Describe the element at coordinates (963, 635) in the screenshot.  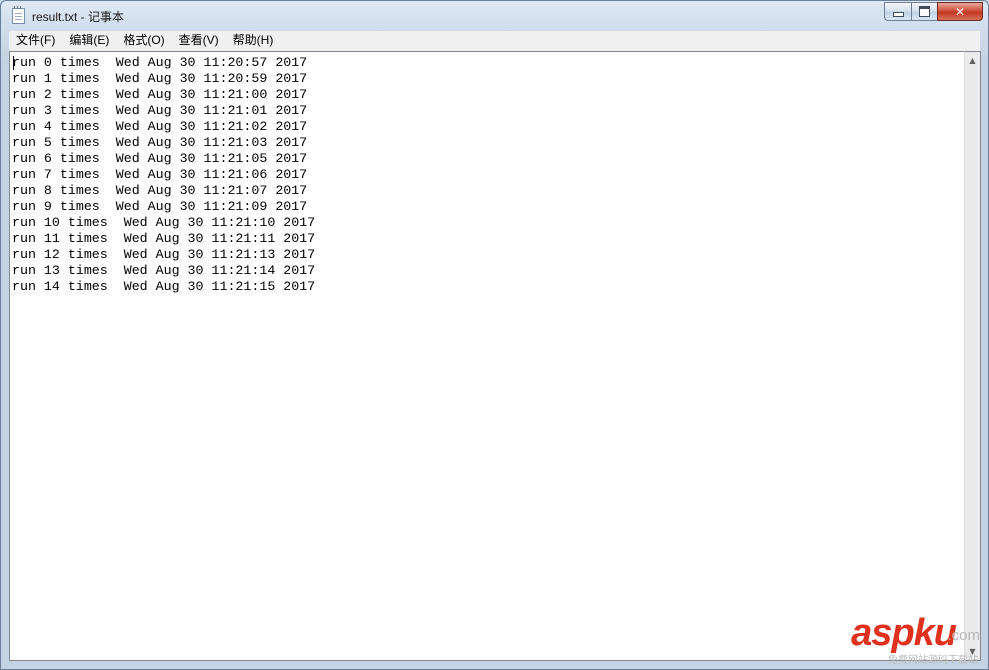
I see `watermark-domain: .com` at that location.